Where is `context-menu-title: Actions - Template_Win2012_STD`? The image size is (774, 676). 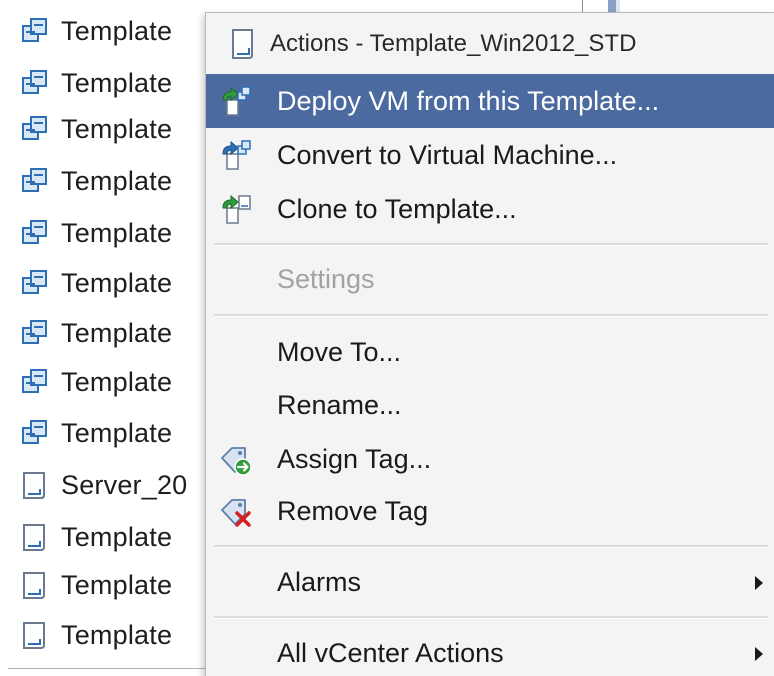 context-menu-title: Actions - Template_Win2012_STD is located at coordinates (453, 43).